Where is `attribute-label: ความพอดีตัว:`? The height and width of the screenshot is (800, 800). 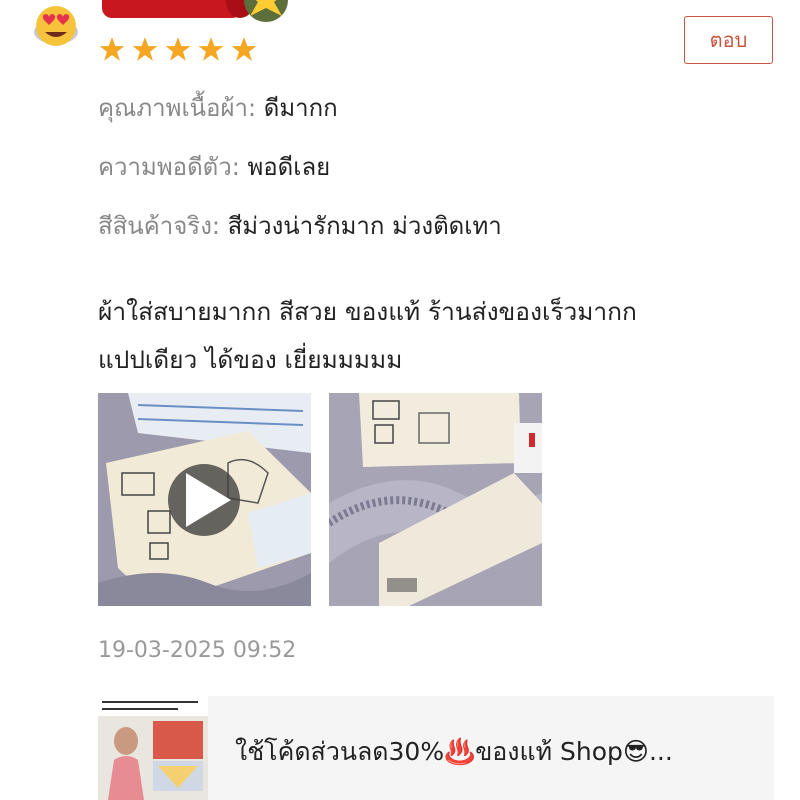 attribute-label: ความพอดีตัว: is located at coordinates (169, 167).